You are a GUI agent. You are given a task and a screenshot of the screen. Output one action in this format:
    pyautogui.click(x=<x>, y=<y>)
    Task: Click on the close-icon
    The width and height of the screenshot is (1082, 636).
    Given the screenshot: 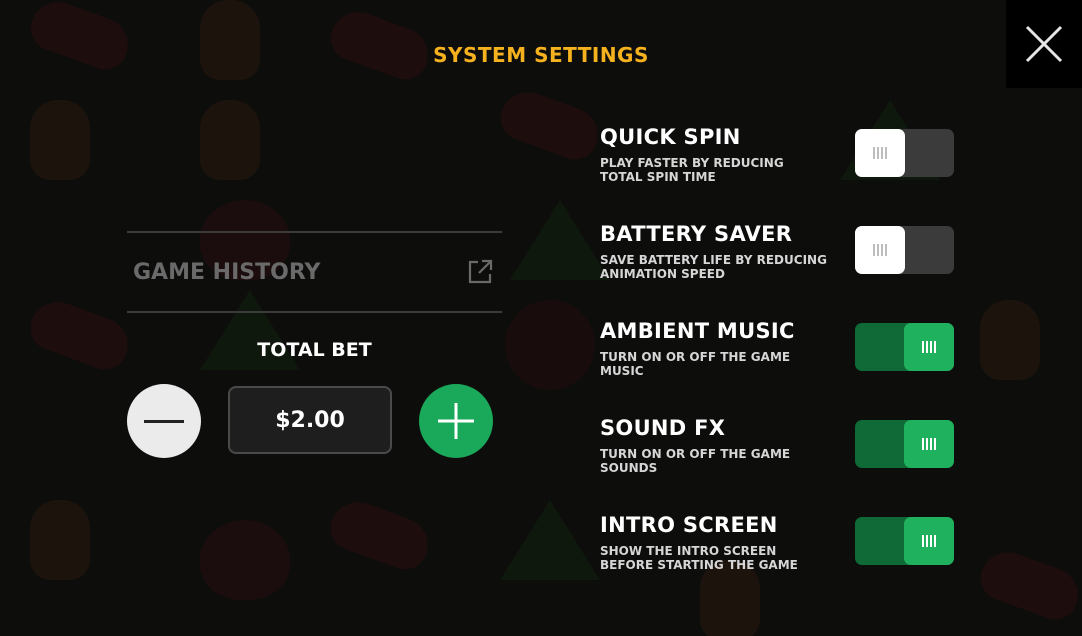 What is the action you would take?
    pyautogui.click(x=1044, y=44)
    